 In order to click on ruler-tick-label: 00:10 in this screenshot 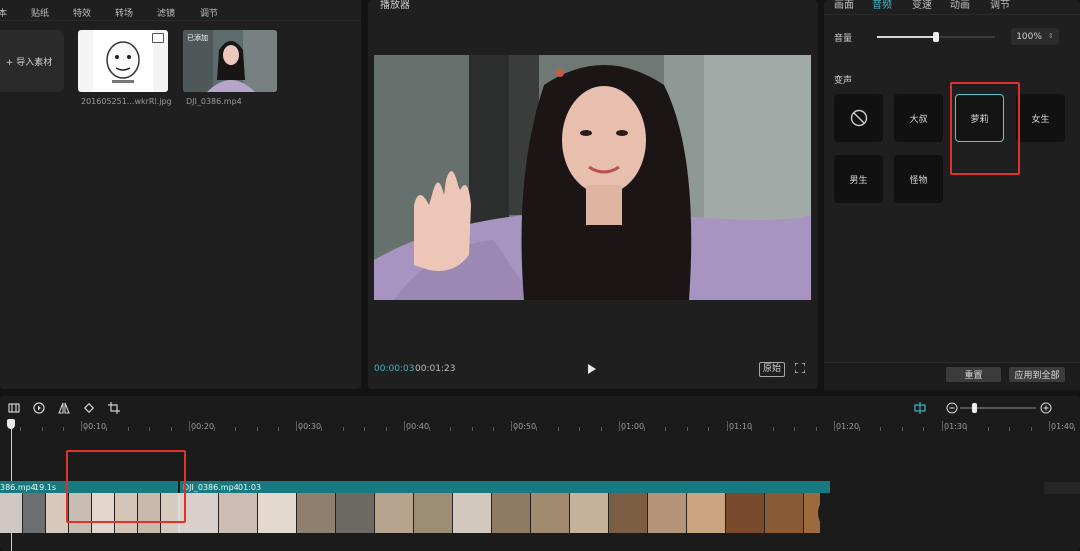, I will do `click(95, 426)`.